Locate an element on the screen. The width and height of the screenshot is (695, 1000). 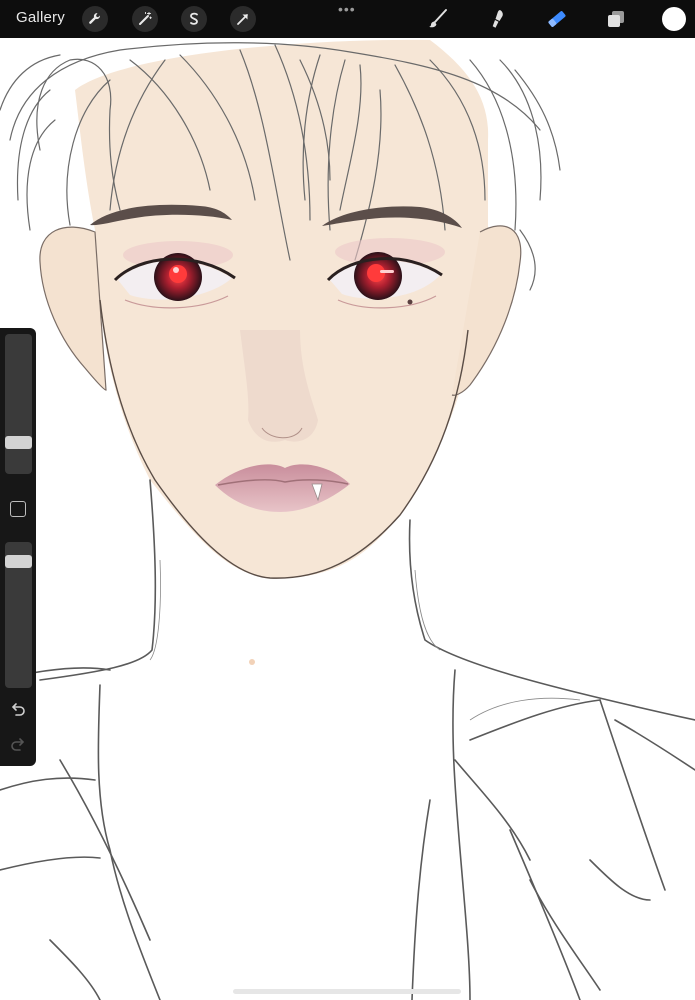
left-ear is located at coordinates (73, 308).